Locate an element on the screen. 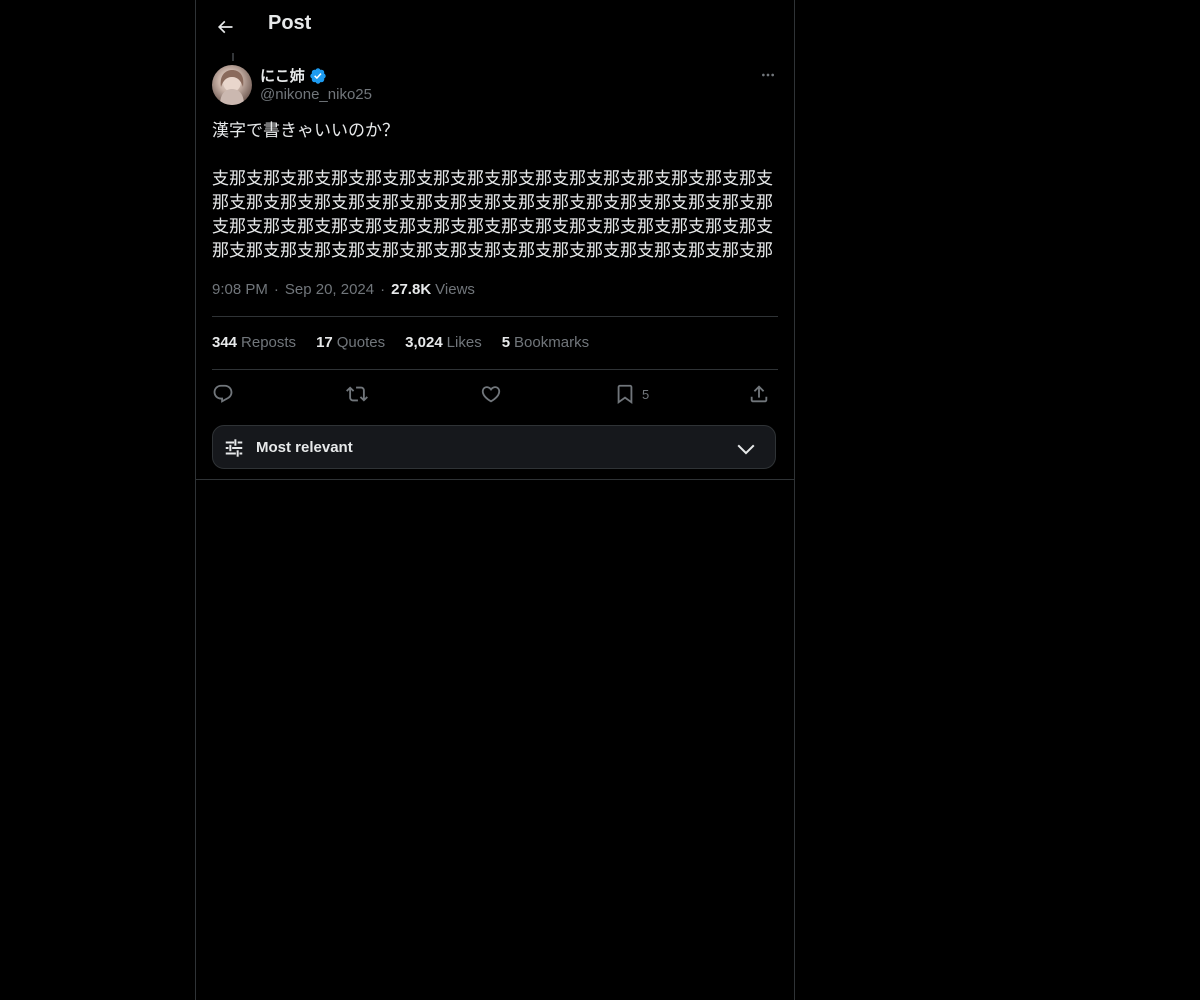 This screenshot has width=1200, height=1000. avatar-image is located at coordinates (232, 87).